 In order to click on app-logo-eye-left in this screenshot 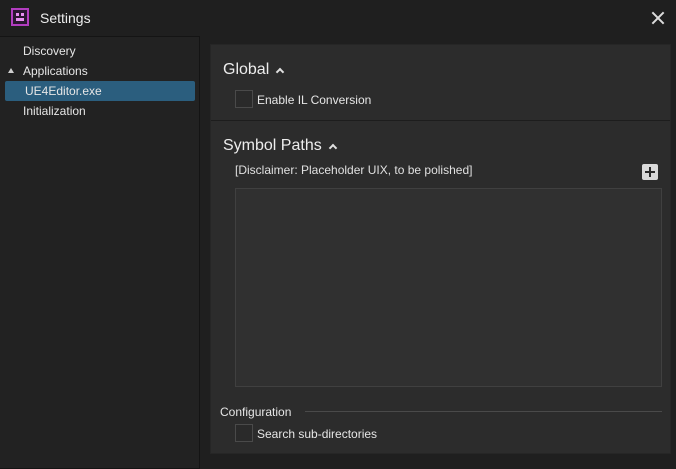, I will do `click(17, 14)`.